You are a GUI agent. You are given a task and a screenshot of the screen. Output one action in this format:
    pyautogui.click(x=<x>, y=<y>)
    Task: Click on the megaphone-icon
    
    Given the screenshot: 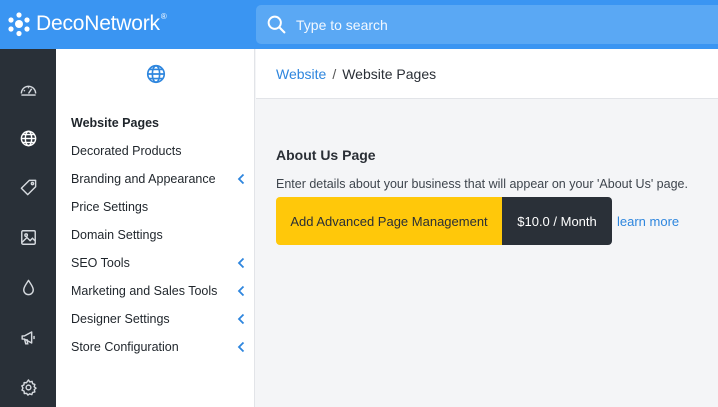 What is the action you would take?
    pyautogui.click(x=27, y=337)
    